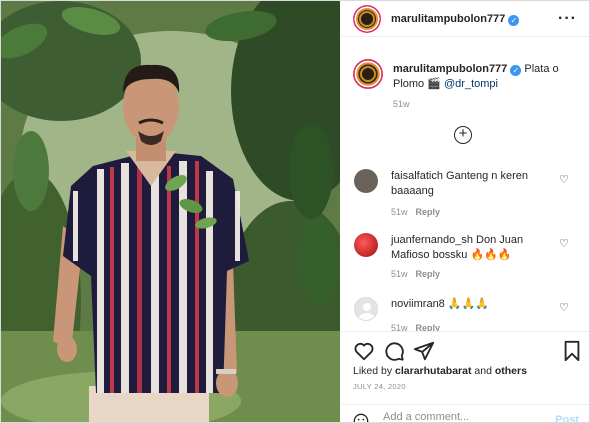 Image resolution: width=590 pixels, height=423 pixels. I want to click on bookmark-icon, so click(572, 351).